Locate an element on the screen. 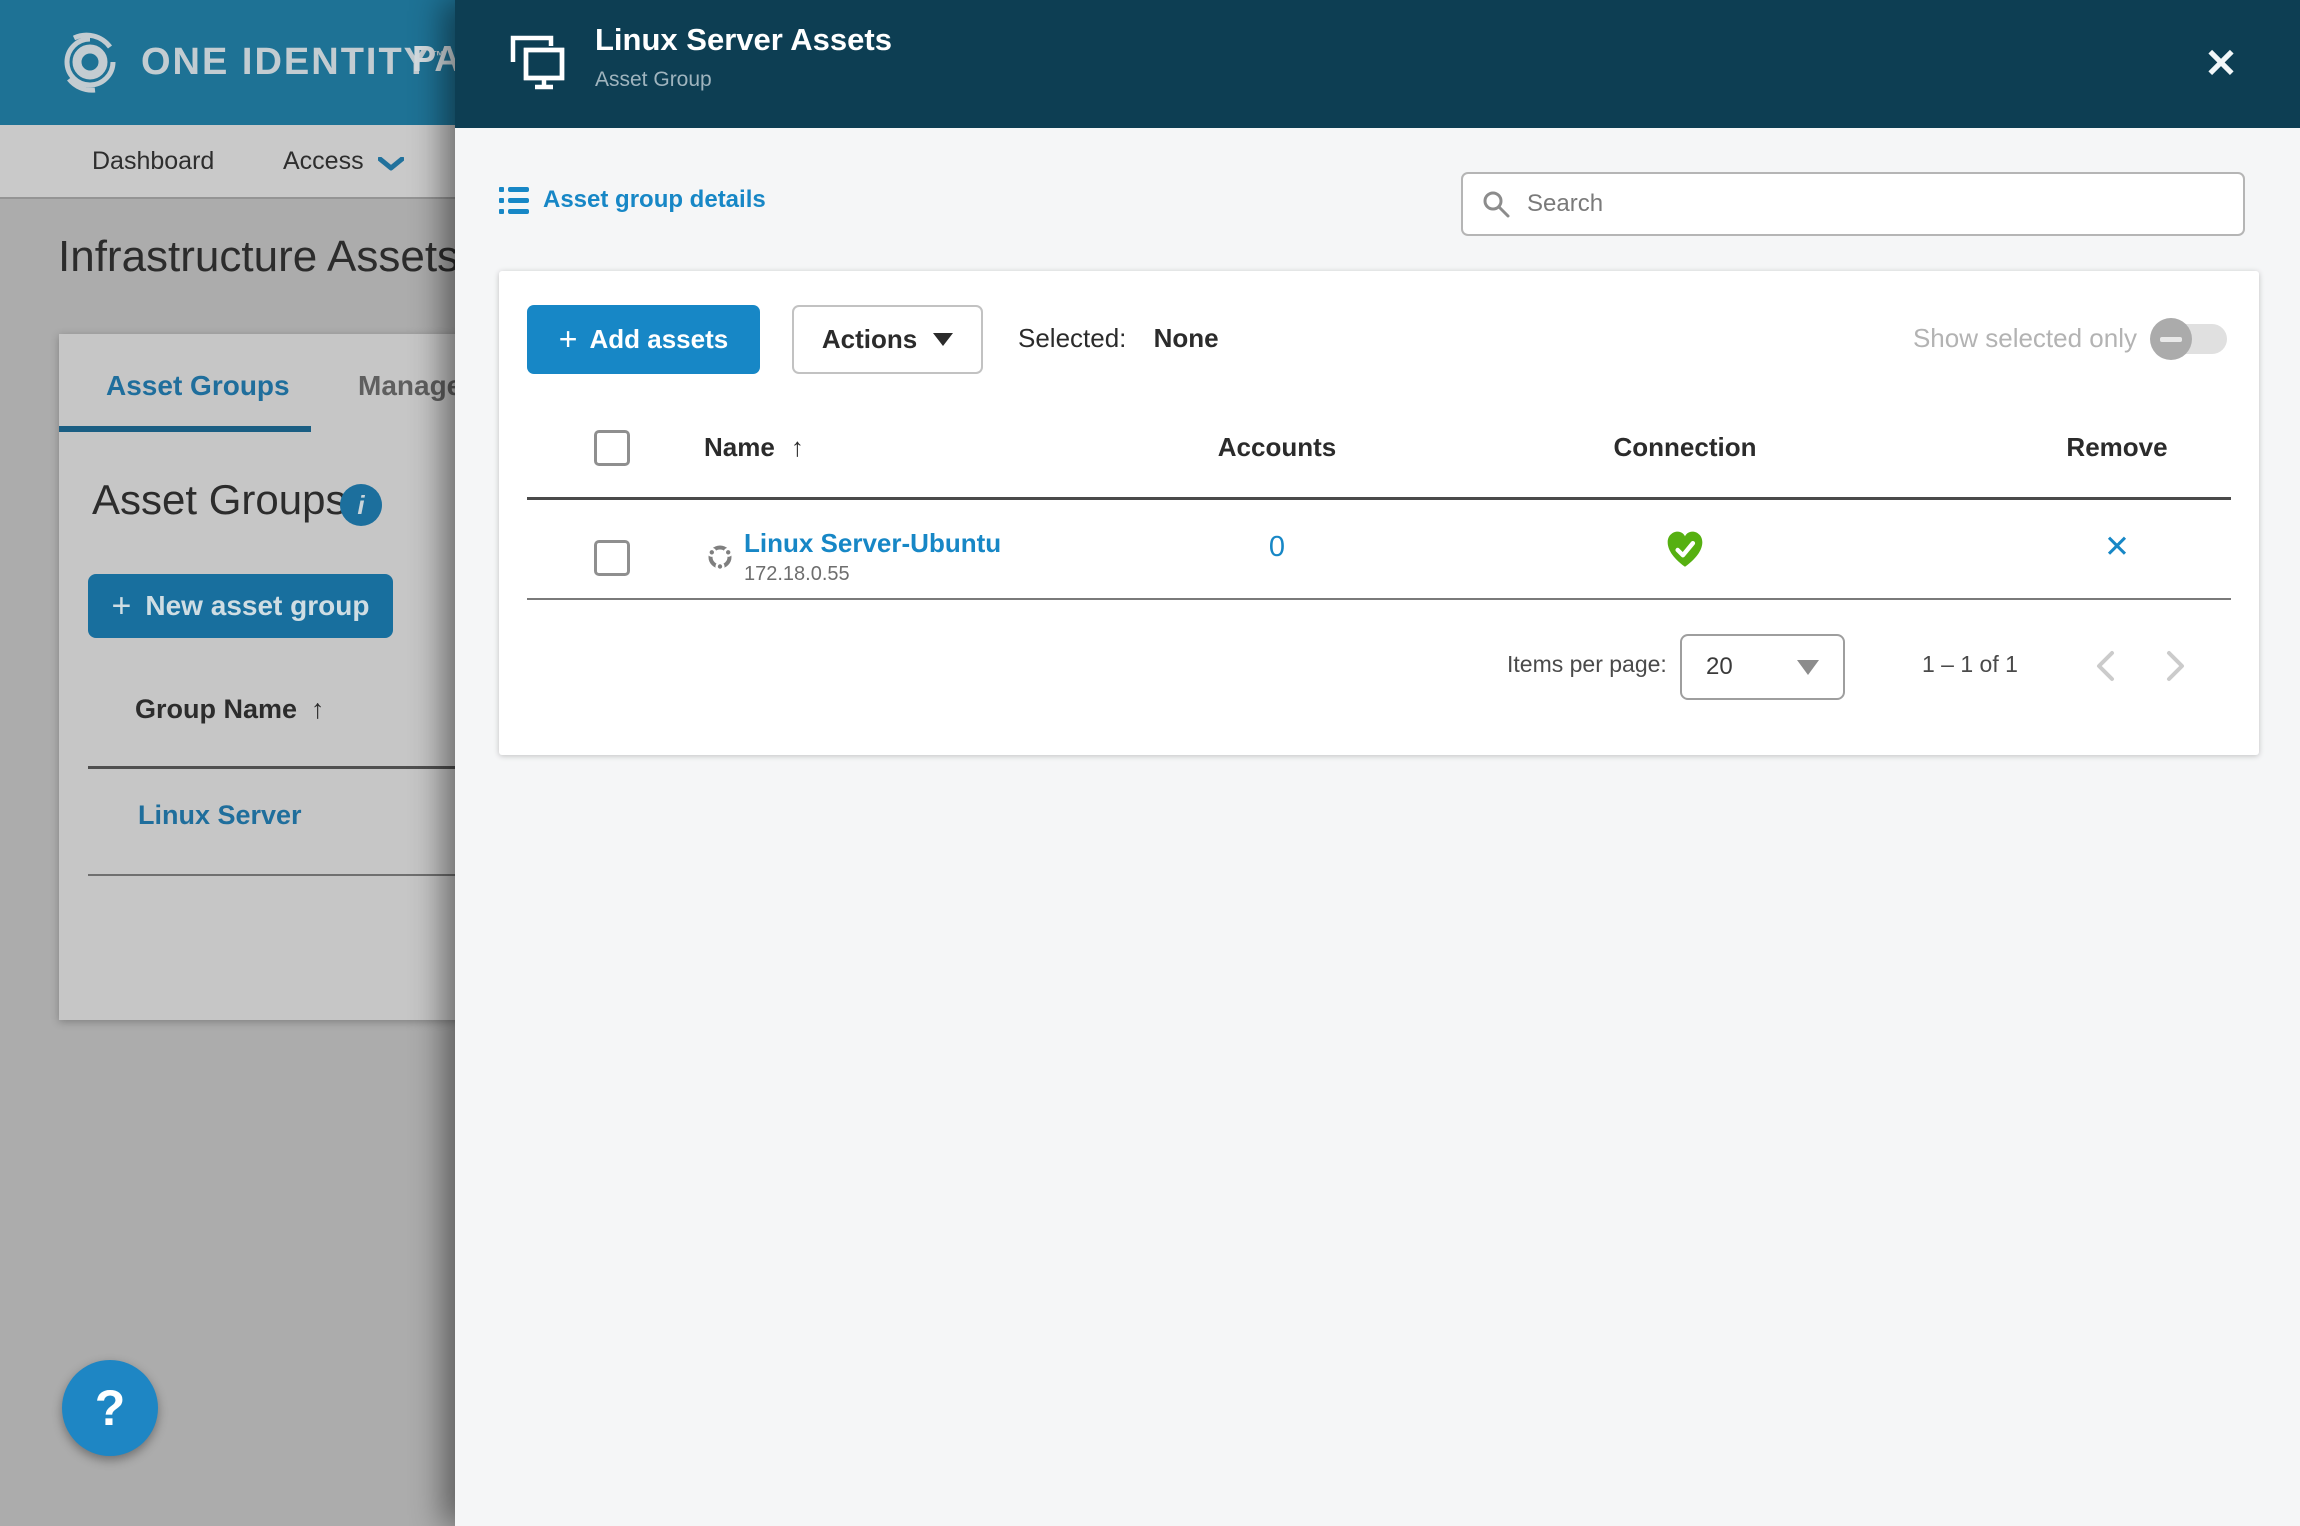 This screenshot has height=1526, width=2300. row-checkbox is located at coordinates (612, 558).